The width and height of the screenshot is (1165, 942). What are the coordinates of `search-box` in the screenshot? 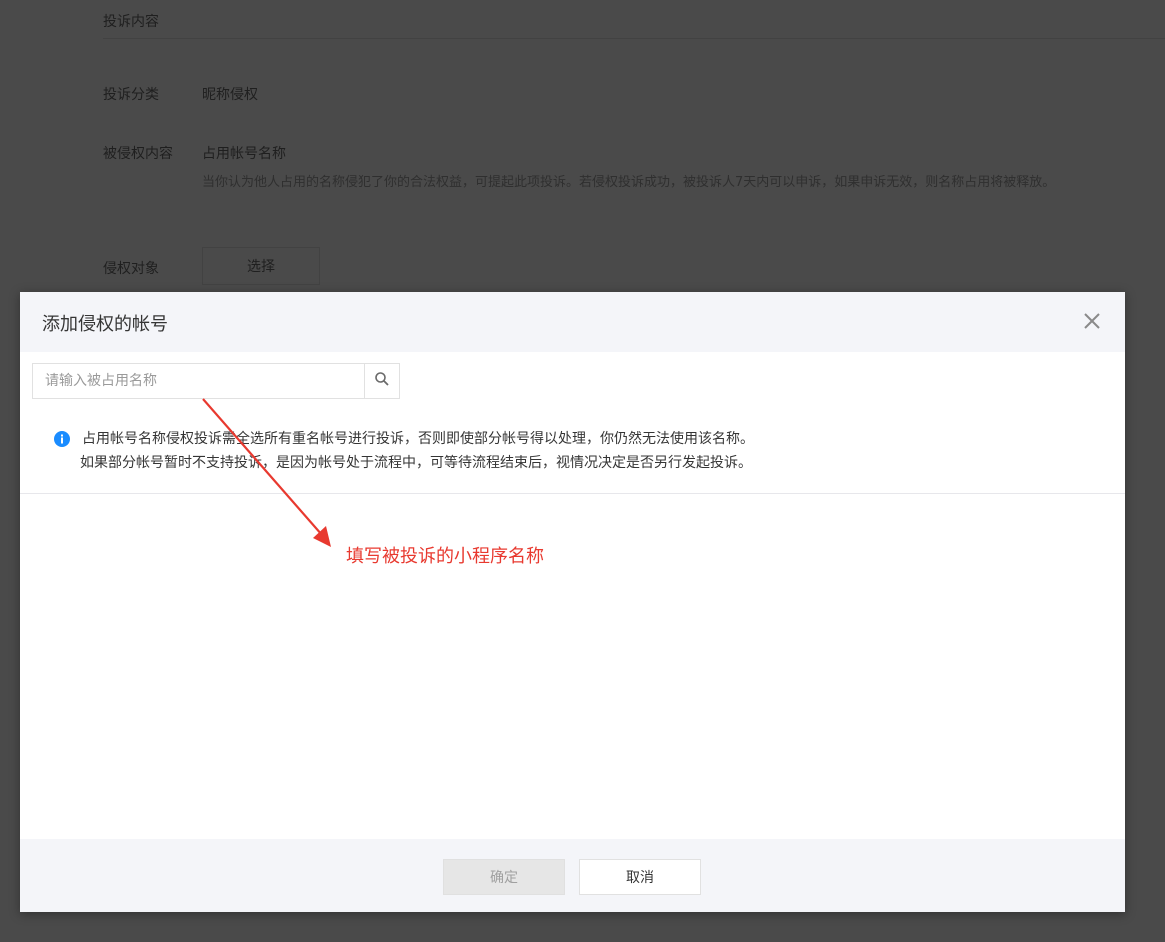 It's located at (216, 381).